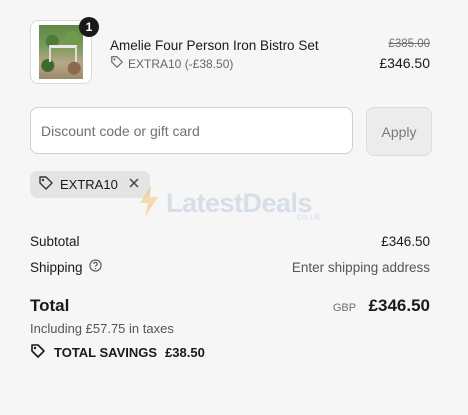 The image size is (468, 415). I want to click on product-thumbnail: 1, so click(64, 50).